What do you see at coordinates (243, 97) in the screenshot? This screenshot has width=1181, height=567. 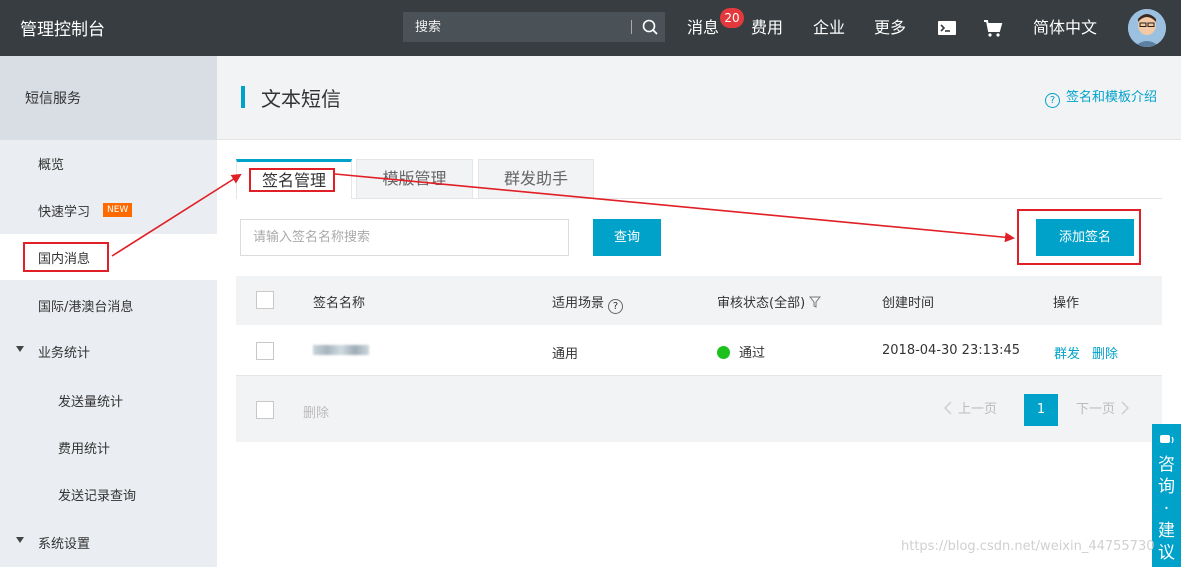 I see `title-accent-bar` at bounding box center [243, 97].